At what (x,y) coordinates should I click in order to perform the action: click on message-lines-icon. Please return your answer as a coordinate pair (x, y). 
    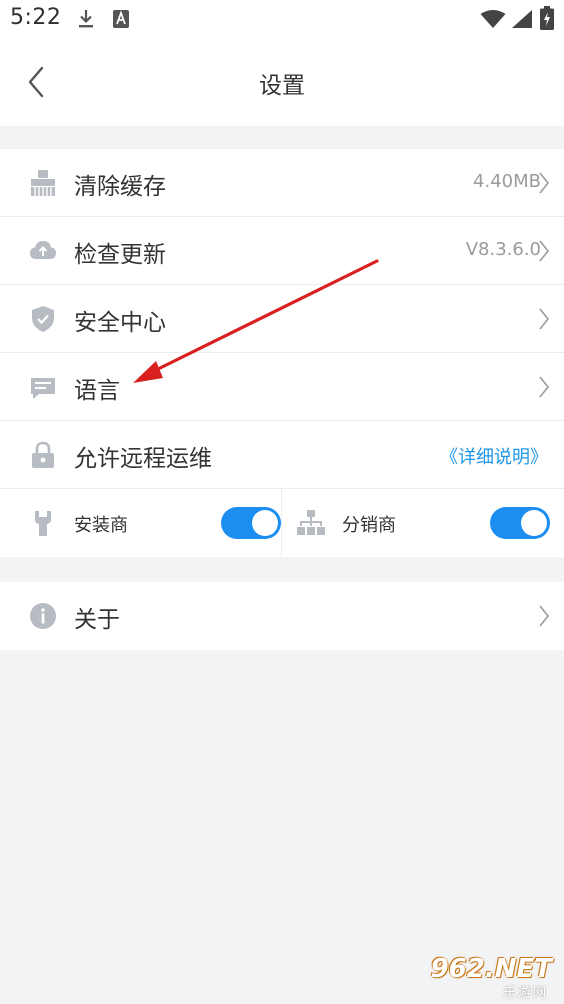
    Looking at the image, I should click on (43, 388).